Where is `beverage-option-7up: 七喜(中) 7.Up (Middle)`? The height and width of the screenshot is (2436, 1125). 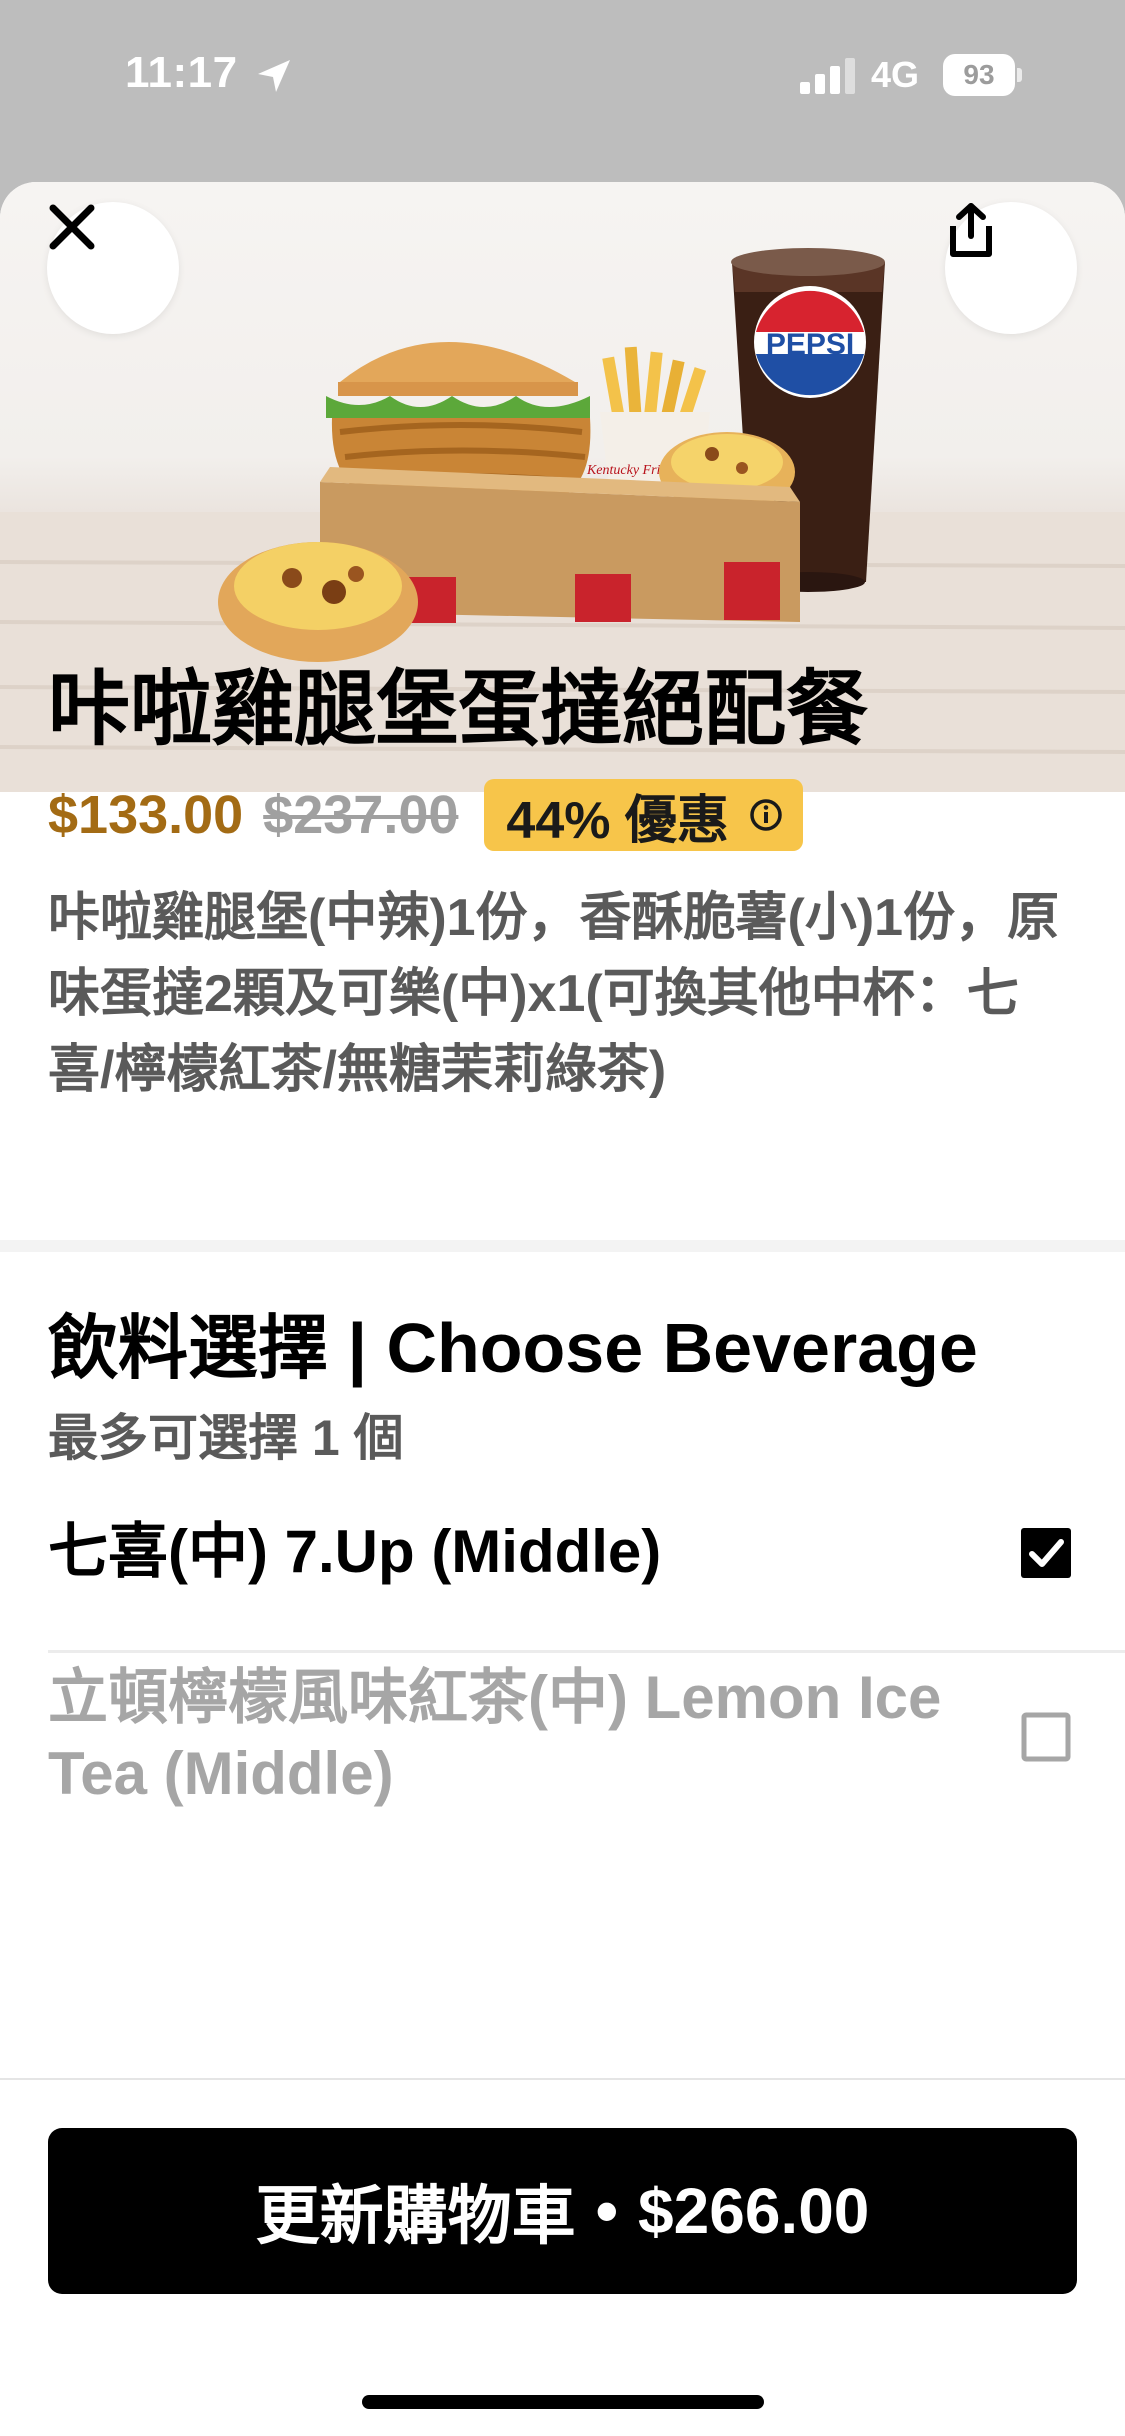
beverage-option-7up: 七喜(中) 7.Up (Middle) is located at coordinates (586, 1555).